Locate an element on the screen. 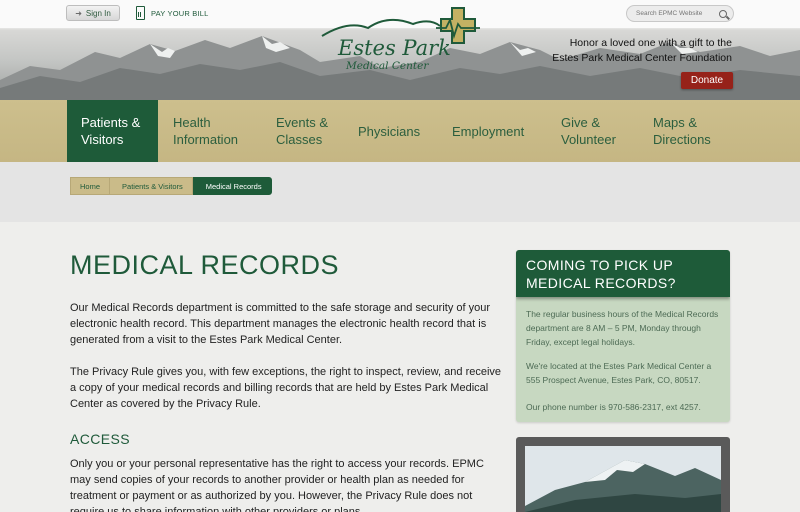 The width and height of the screenshot is (800, 512). donate-button: Donate is located at coordinates (707, 80).